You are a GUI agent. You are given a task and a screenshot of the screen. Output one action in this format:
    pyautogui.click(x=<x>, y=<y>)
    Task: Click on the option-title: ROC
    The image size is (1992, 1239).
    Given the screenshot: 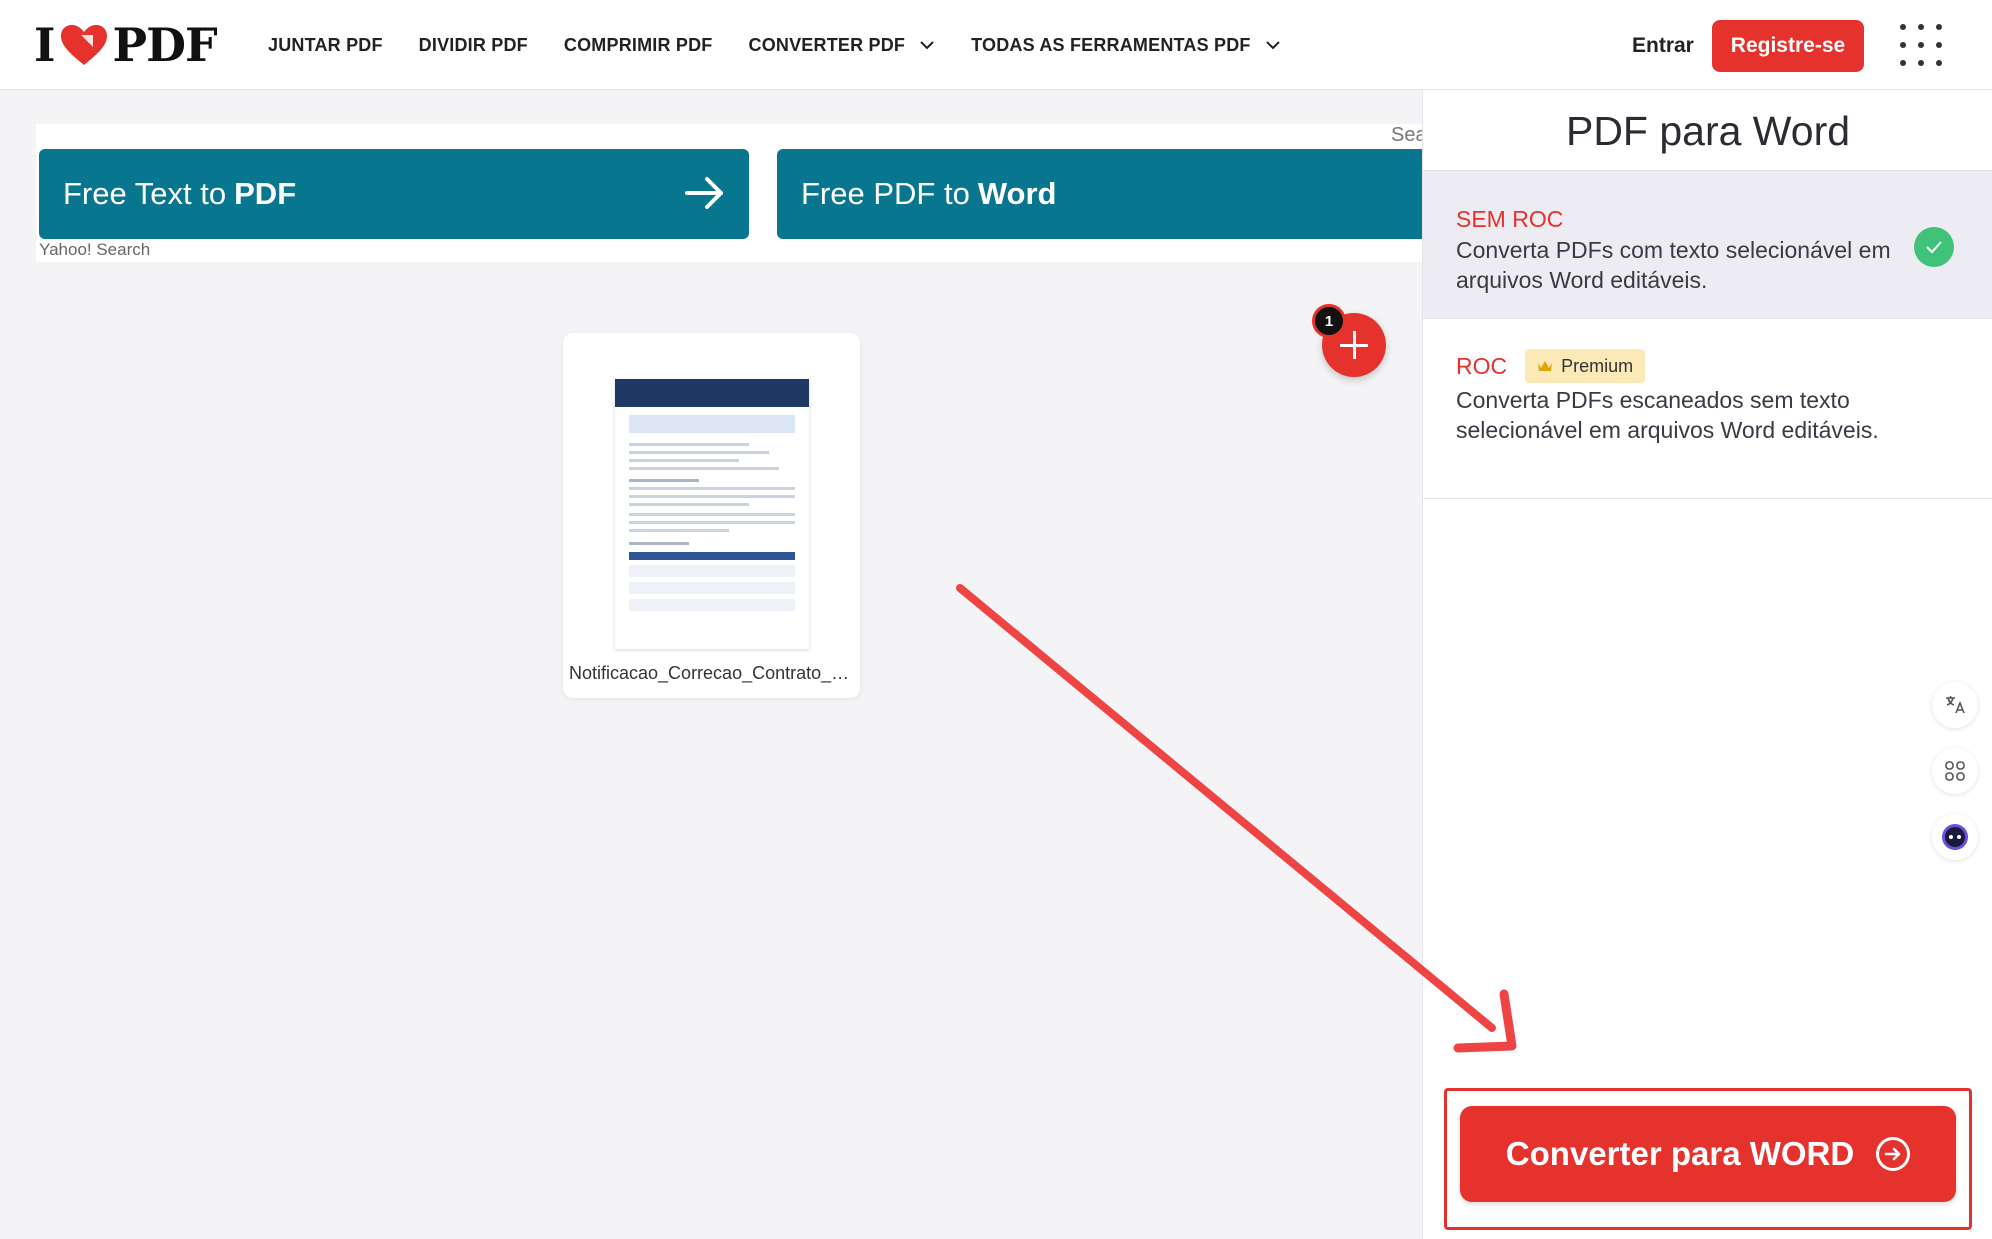 What is the action you would take?
    pyautogui.click(x=1482, y=365)
    